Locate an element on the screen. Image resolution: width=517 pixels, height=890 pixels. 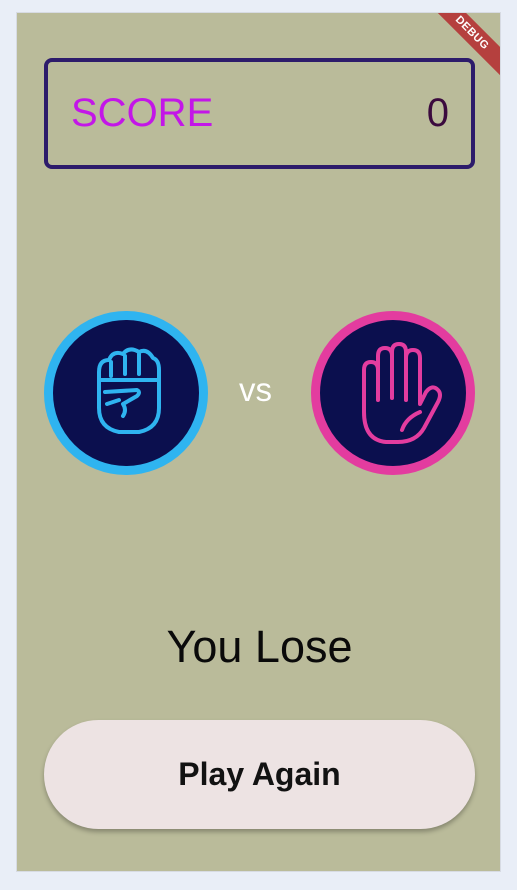
score-box: SCORE 0 is located at coordinates (259, 113).